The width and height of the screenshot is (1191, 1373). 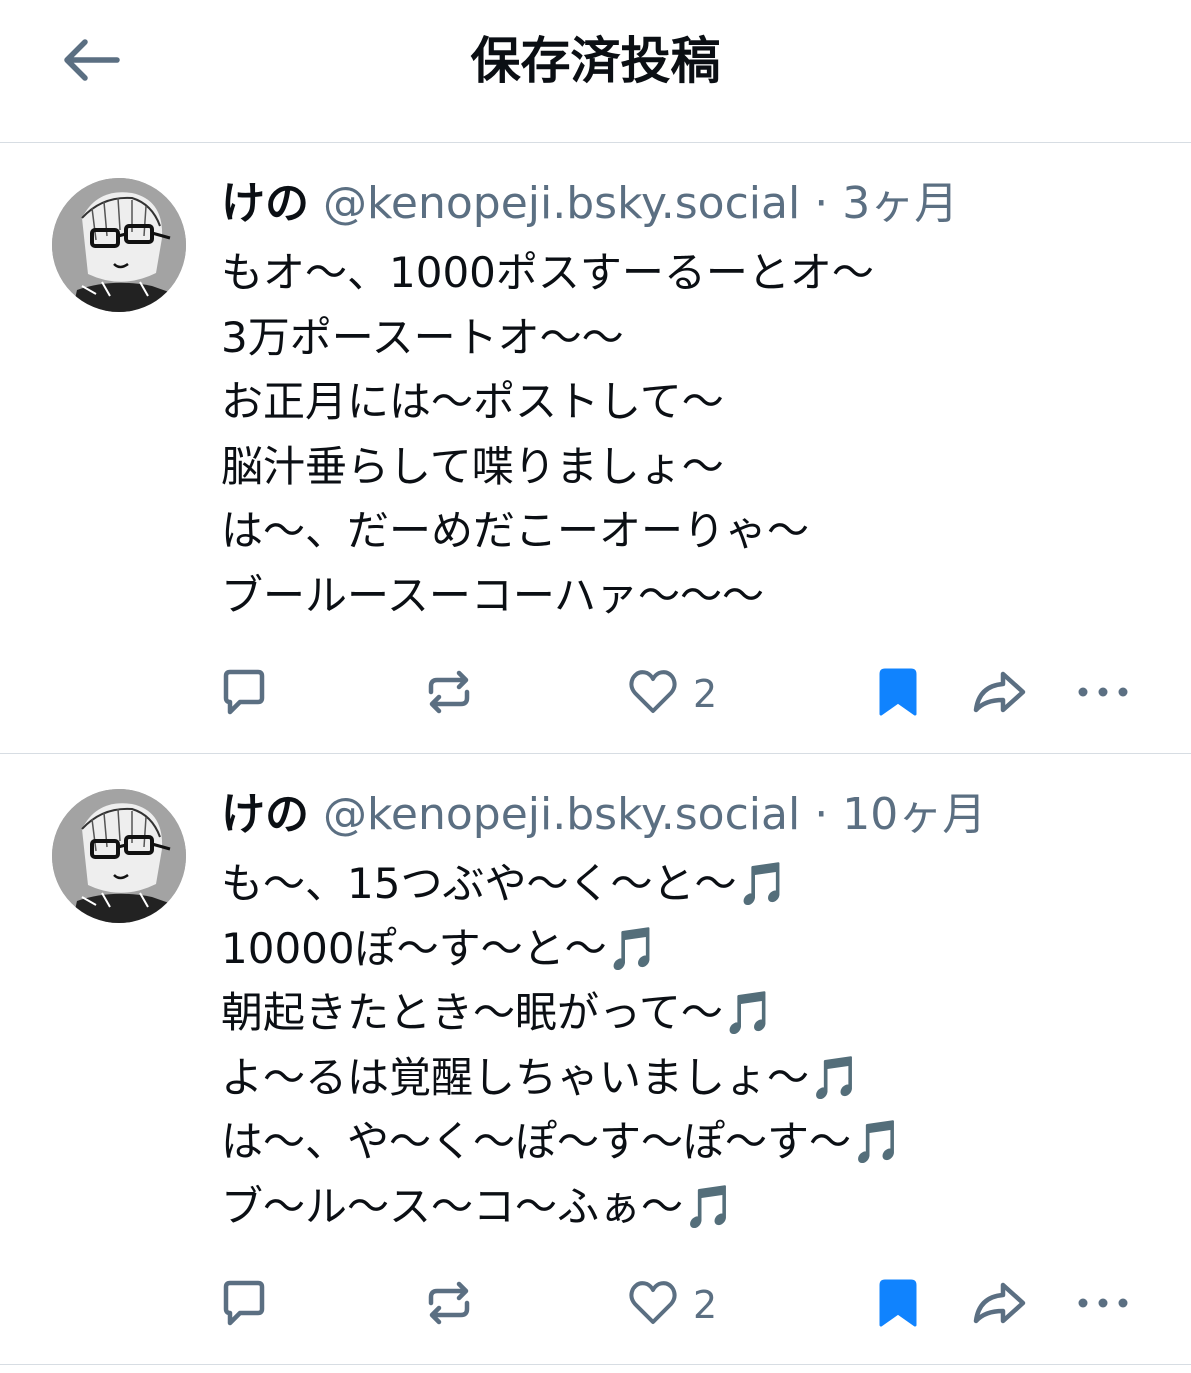 I want to click on post-line: よ〜るは覚醒しちゃいましょ〜🎵, so click(x=541, y=1077).